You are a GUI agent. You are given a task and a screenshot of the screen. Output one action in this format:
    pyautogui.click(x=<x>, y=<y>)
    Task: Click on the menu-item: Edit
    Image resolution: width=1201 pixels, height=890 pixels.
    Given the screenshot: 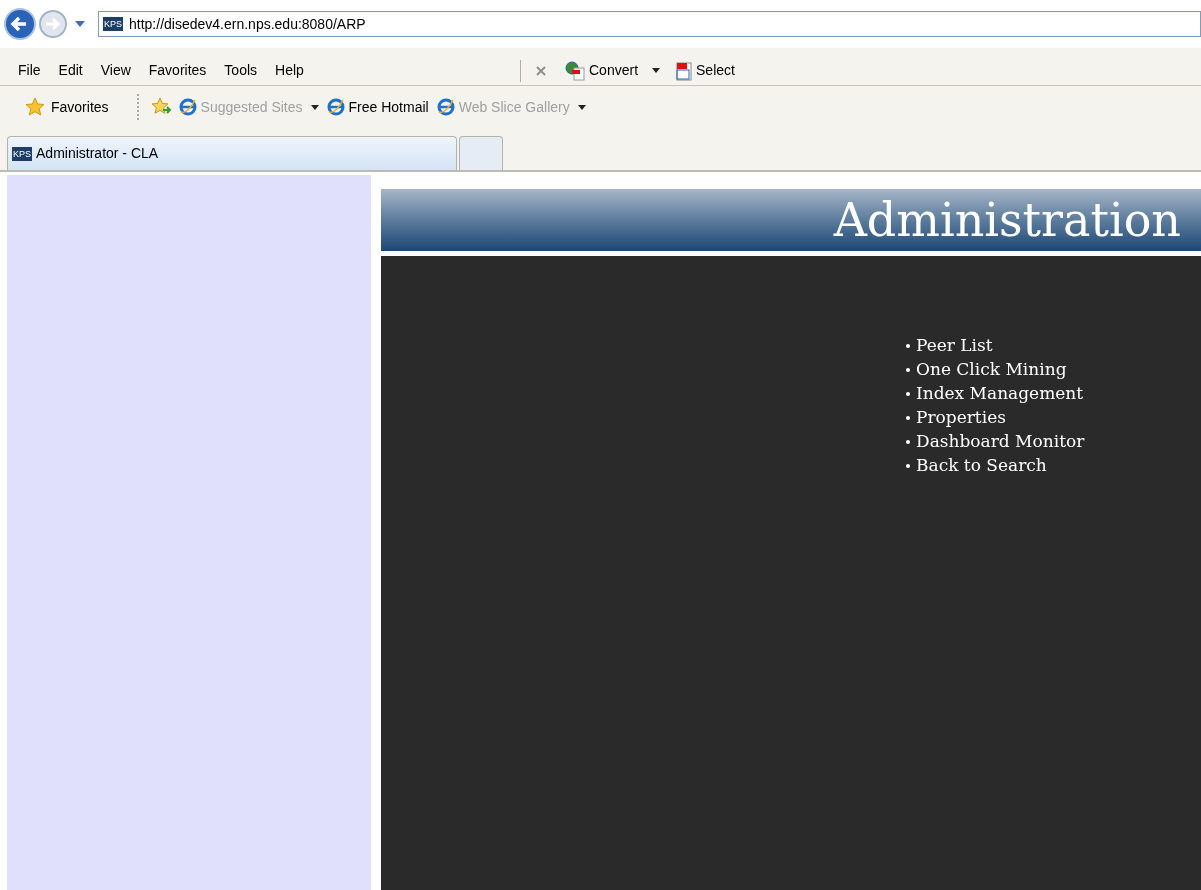 What is the action you would take?
    pyautogui.click(x=70, y=70)
    